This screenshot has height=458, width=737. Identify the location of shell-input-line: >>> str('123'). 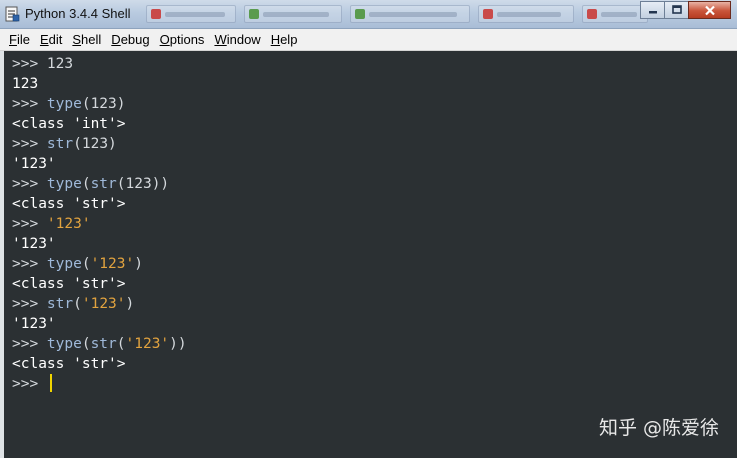
(99, 304).